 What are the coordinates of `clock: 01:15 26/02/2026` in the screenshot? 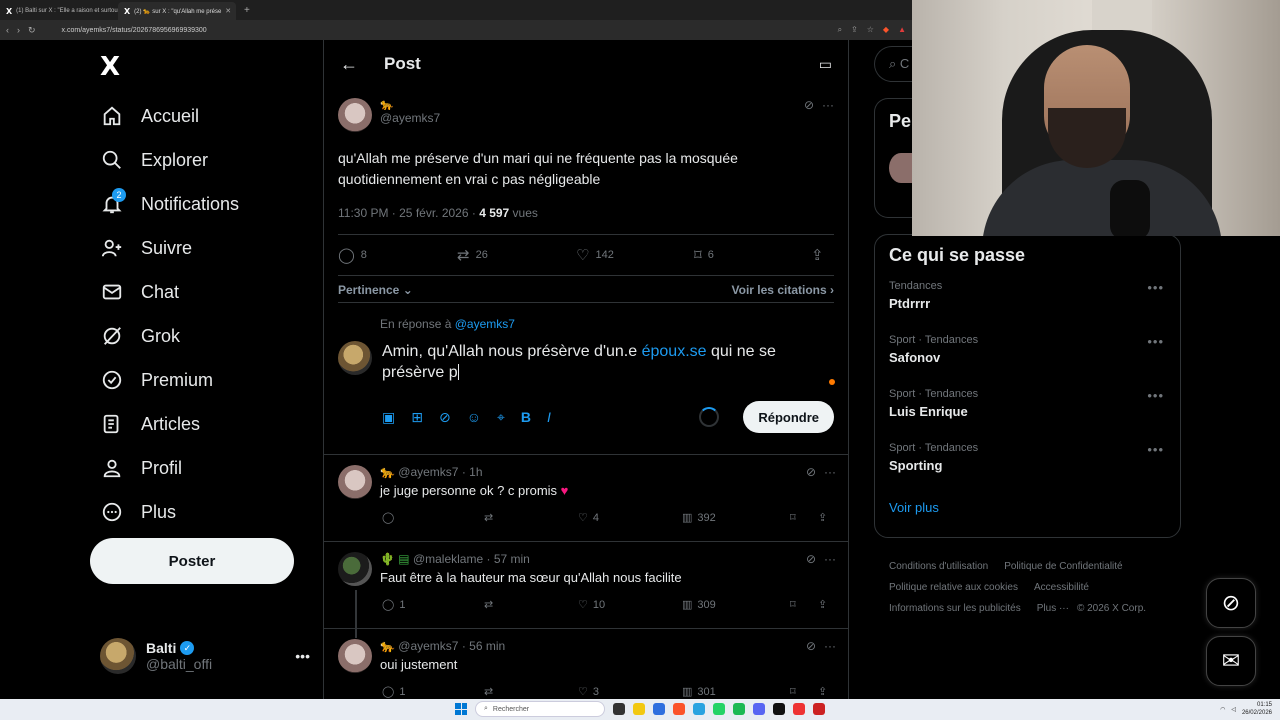 It's located at (1257, 709).